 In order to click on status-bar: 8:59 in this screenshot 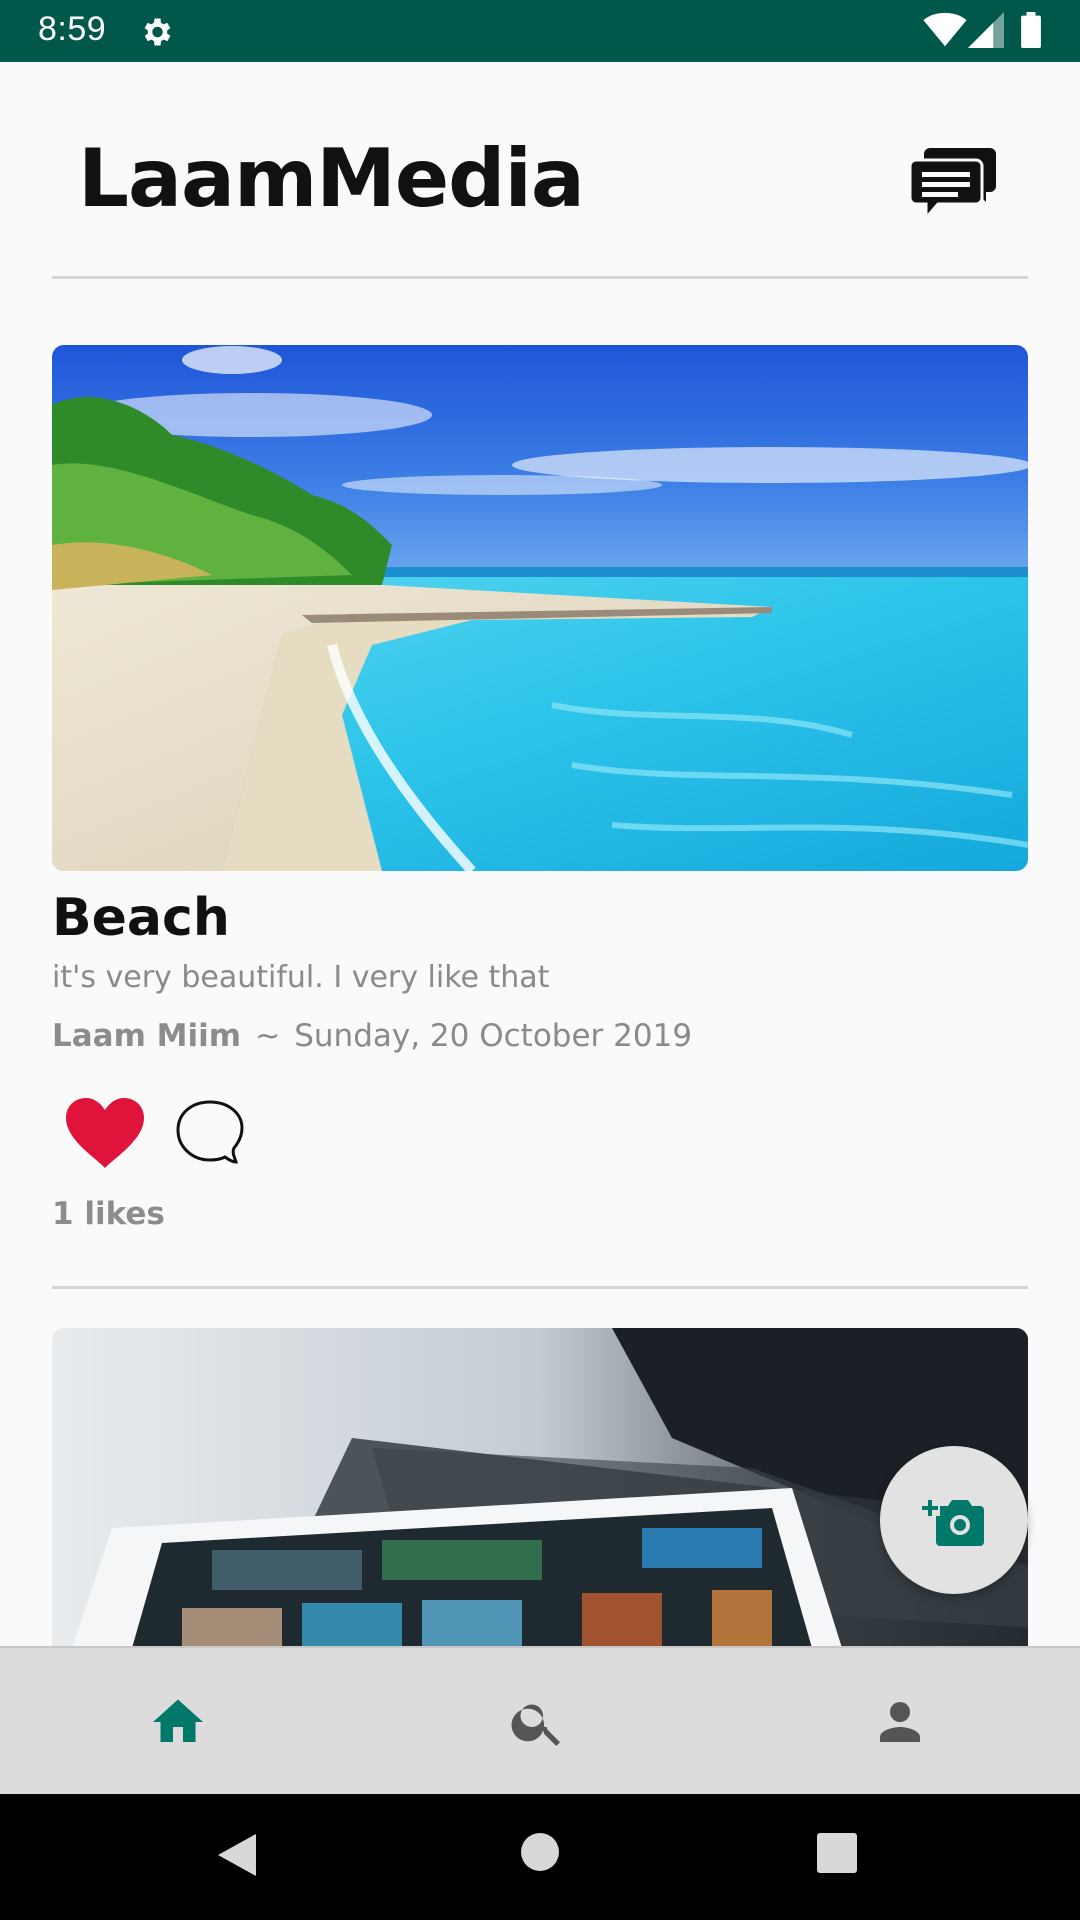, I will do `click(540, 31)`.